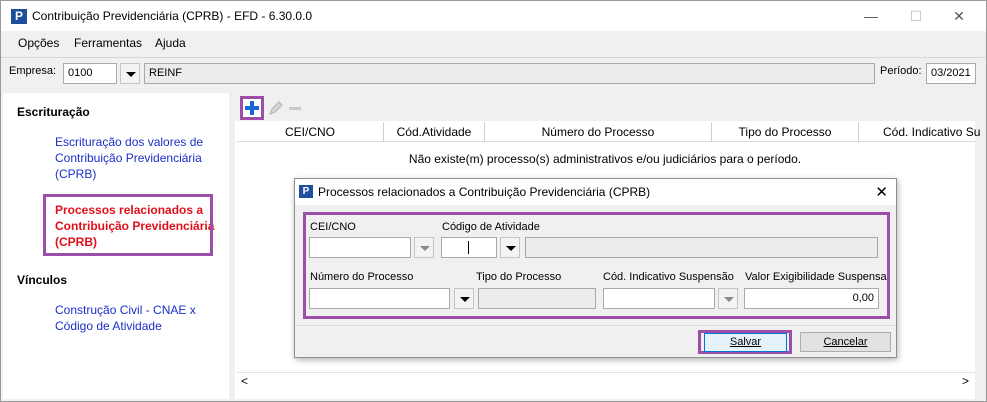 This screenshot has width=987, height=402. What do you see at coordinates (38, 43) in the screenshot?
I see `menu-opcoes: Opções` at bounding box center [38, 43].